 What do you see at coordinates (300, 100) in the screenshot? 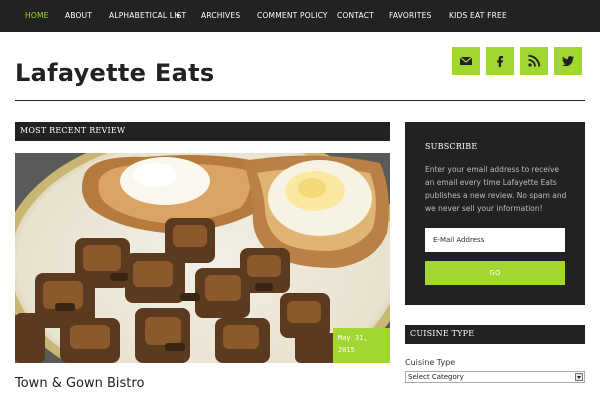
I see `header-divider` at bounding box center [300, 100].